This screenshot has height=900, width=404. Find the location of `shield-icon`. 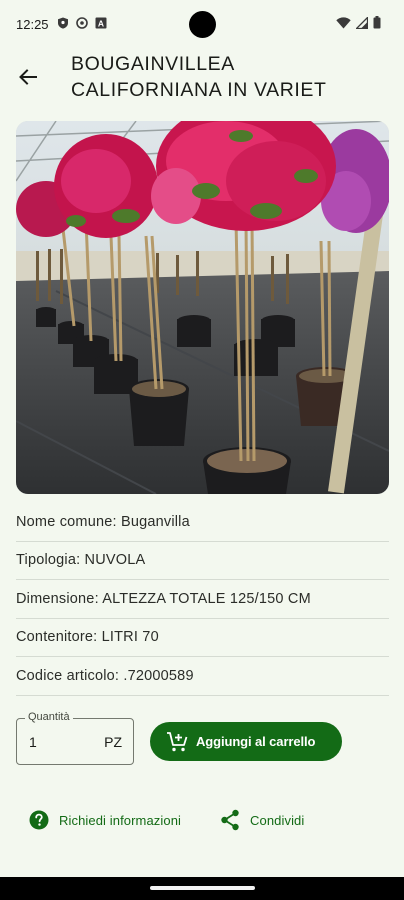

shield-icon is located at coordinates (63, 23).